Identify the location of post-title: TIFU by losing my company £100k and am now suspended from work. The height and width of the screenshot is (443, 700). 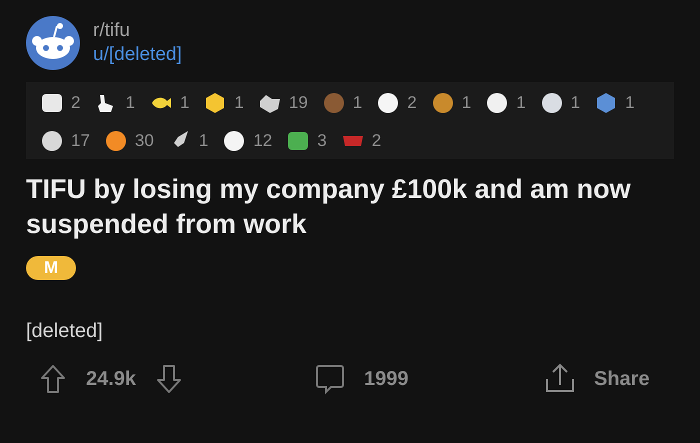
(350, 207).